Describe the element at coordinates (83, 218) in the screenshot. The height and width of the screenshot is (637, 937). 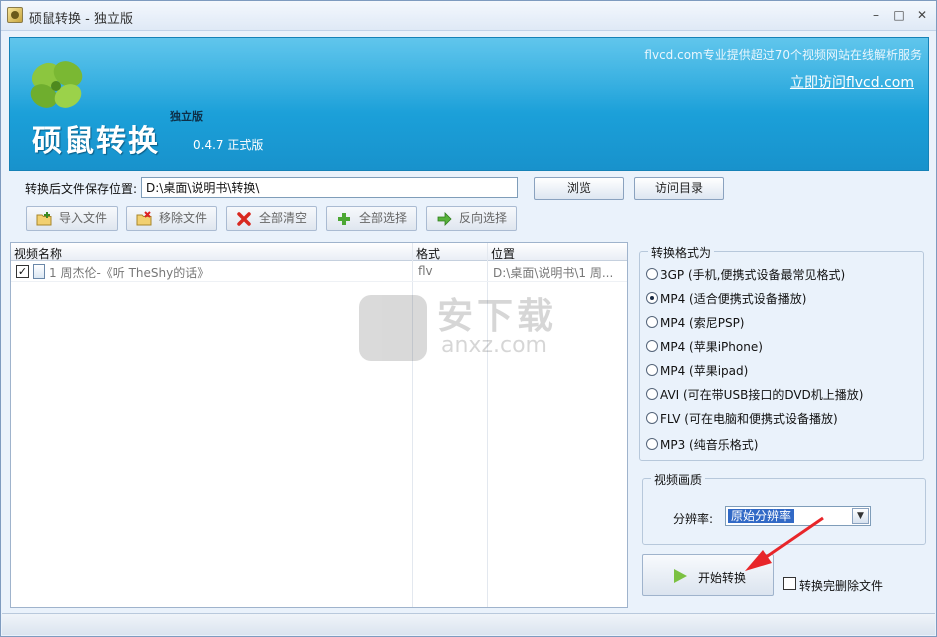
I see `import-file-label: 导入文件` at that location.